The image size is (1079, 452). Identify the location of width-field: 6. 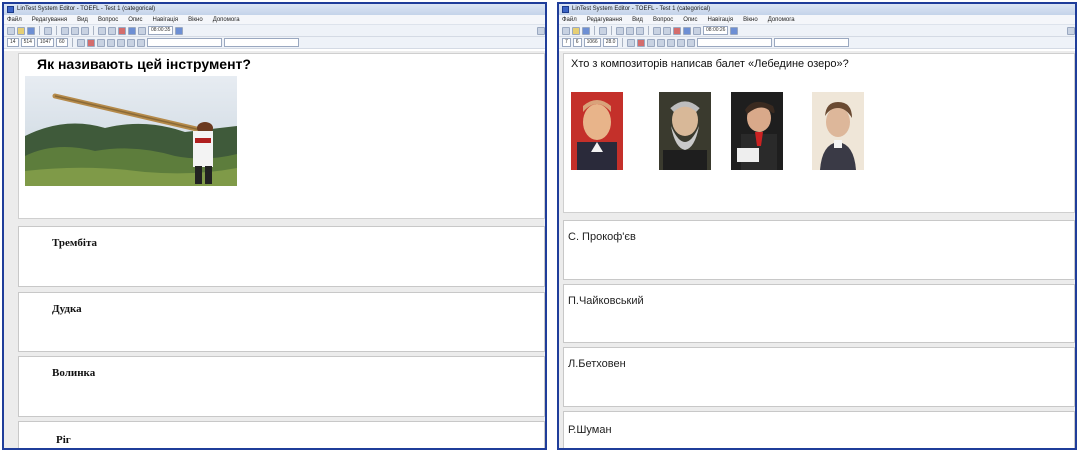
(577, 42).